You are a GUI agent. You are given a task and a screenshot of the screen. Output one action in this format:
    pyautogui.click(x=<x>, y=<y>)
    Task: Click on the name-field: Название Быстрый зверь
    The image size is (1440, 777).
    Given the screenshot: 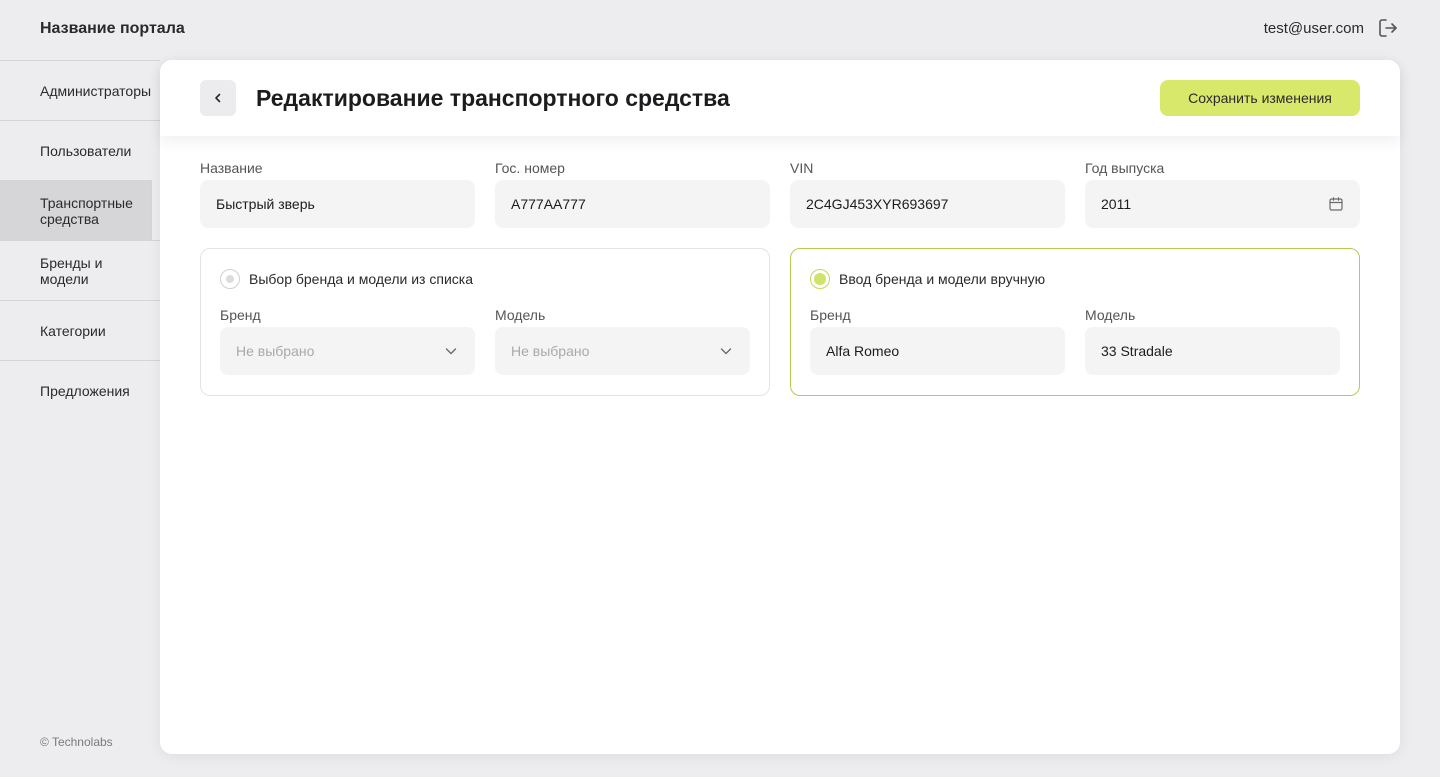 What is the action you would take?
    pyautogui.click(x=337, y=194)
    